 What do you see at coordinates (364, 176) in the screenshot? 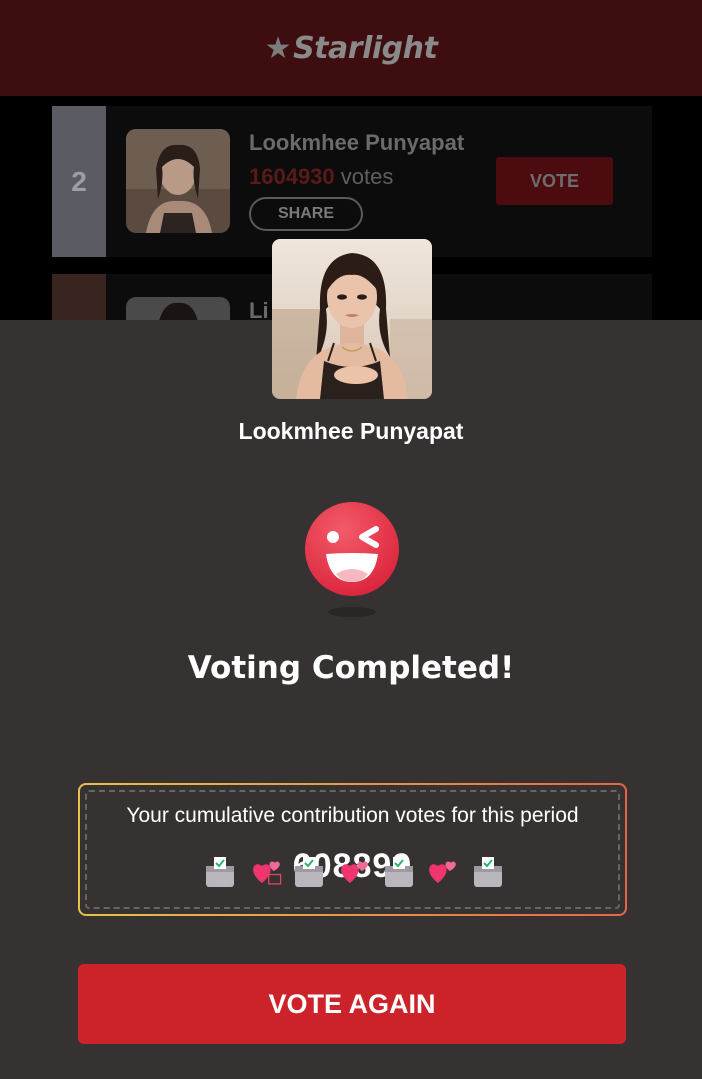
I see `vote-count-suffix: votes` at bounding box center [364, 176].